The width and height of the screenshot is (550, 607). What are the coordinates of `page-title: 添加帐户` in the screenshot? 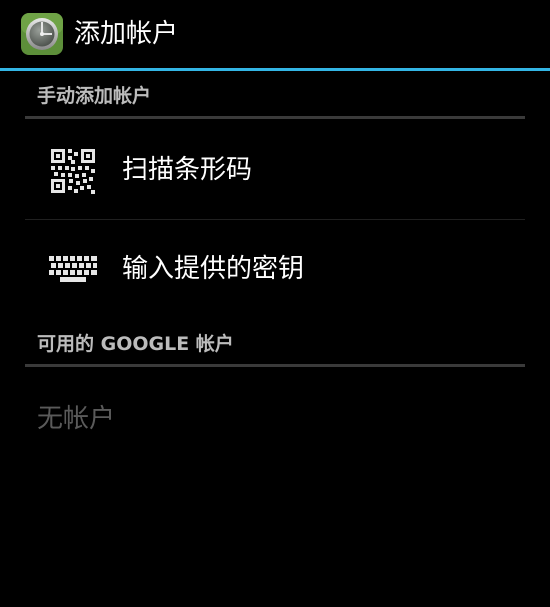 It's located at (126, 34).